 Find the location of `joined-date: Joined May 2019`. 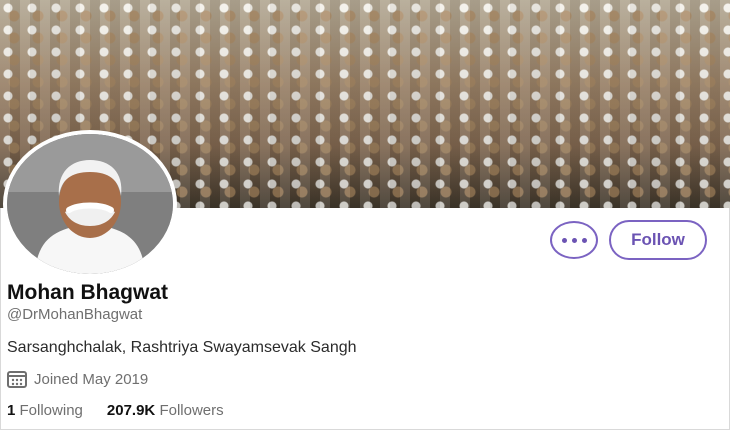

joined-date: Joined May 2019 is located at coordinates (77, 379).